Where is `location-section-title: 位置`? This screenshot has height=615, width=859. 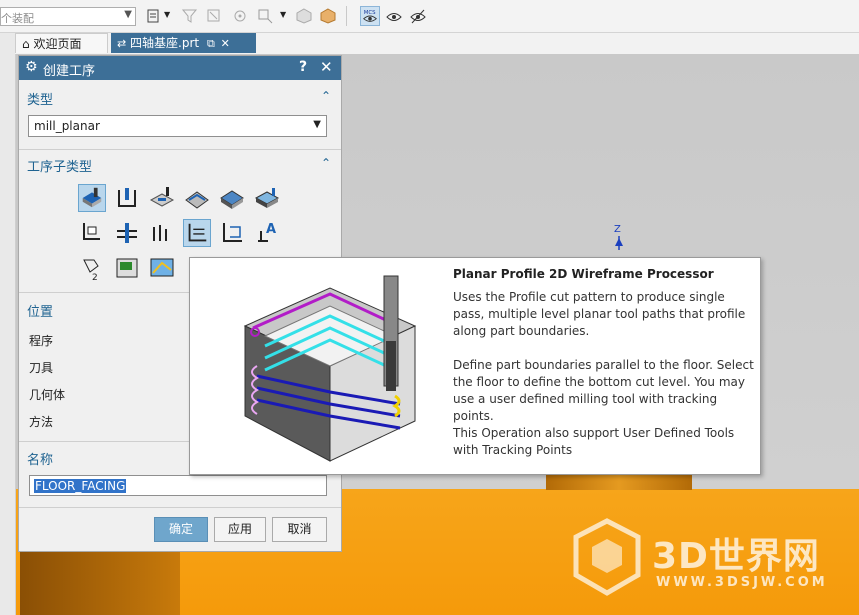
location-section-title: 位置 is located at coordinates (40, 310).